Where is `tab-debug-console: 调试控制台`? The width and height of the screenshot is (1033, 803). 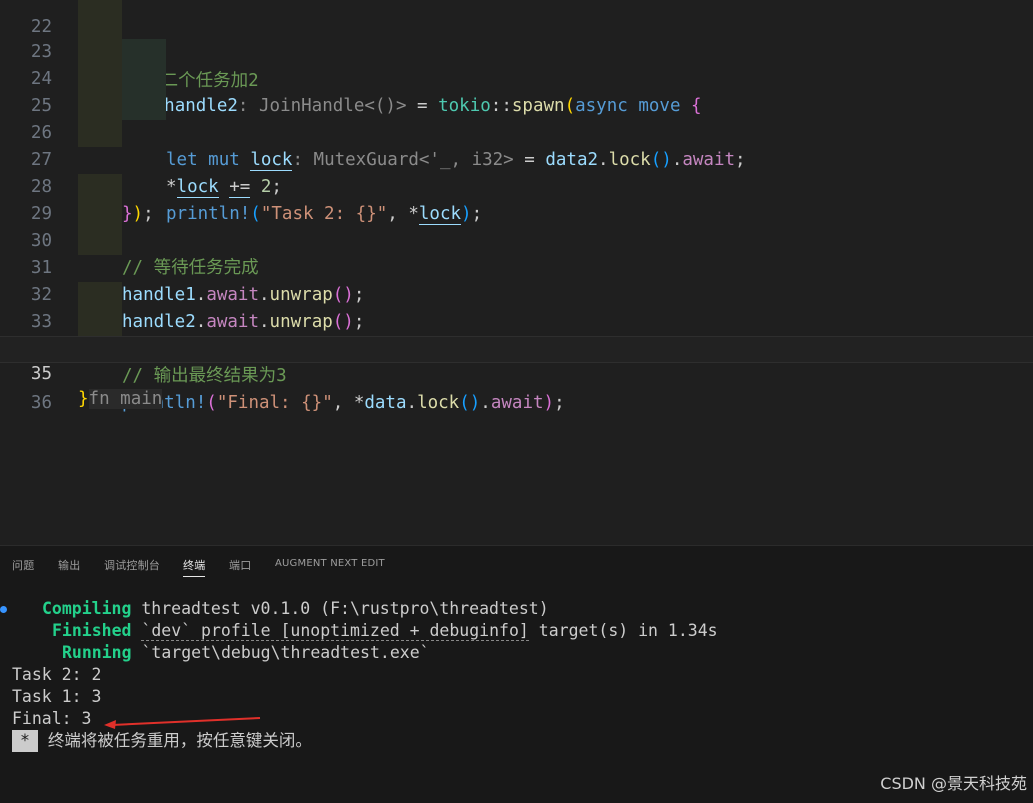 tab-debug-console: 调试控制台 is located at coordinates (132, 565).